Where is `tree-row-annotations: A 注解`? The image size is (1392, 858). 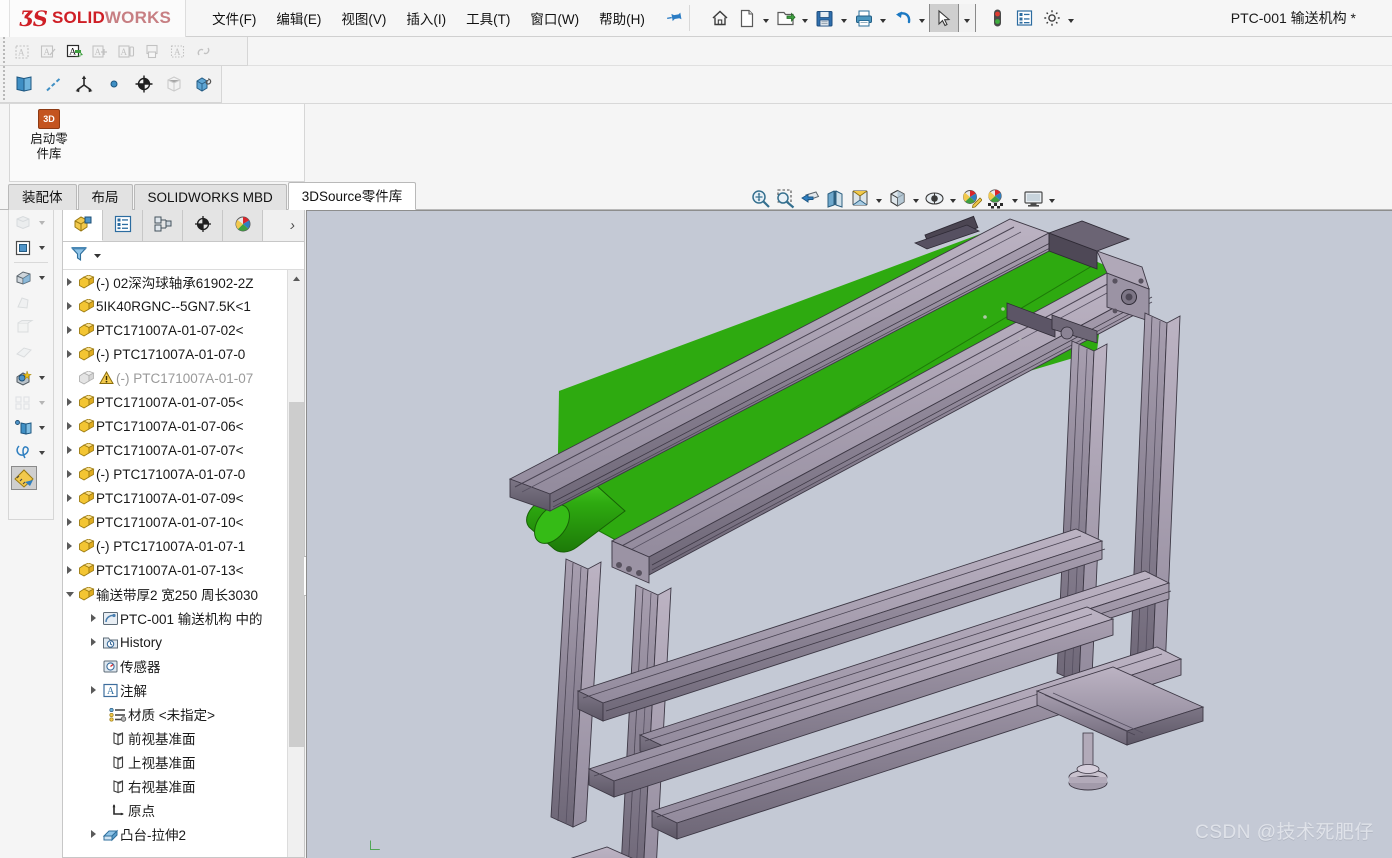 tree-row-annotations: A 注解 is located at coordinates (176, 690).